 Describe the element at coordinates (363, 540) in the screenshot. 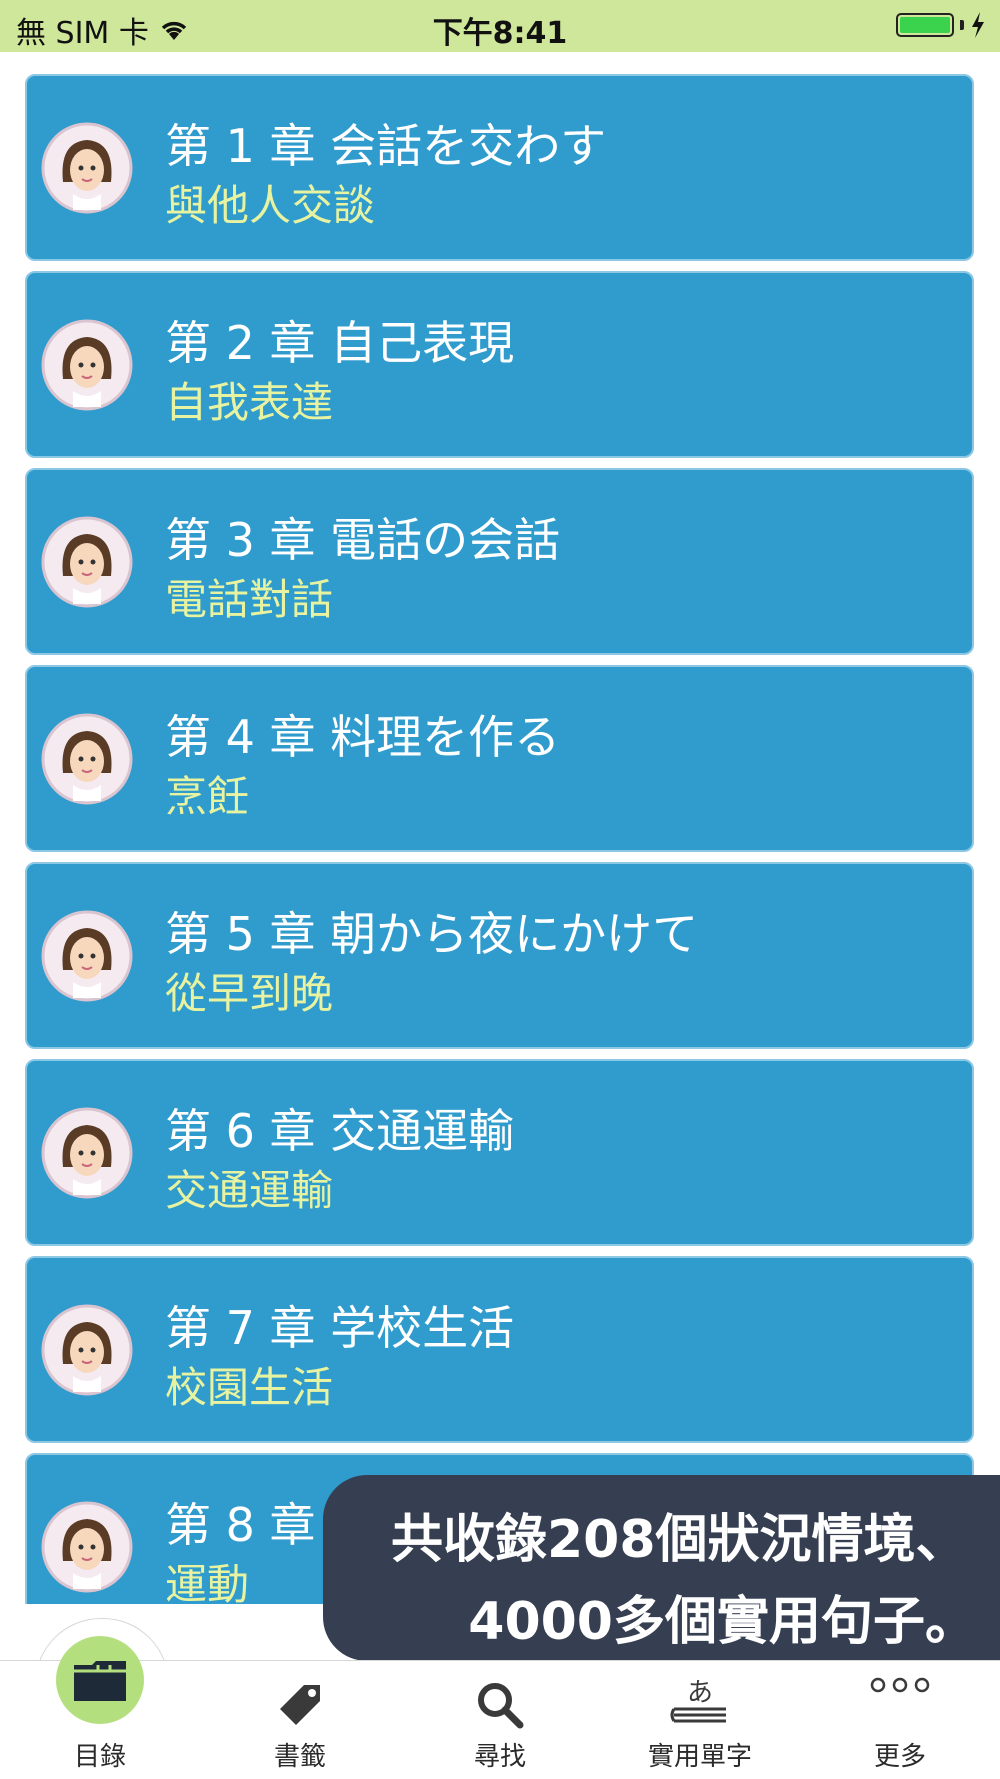

I see `chapter-title: 第 3 章 電話の会話` at that location.